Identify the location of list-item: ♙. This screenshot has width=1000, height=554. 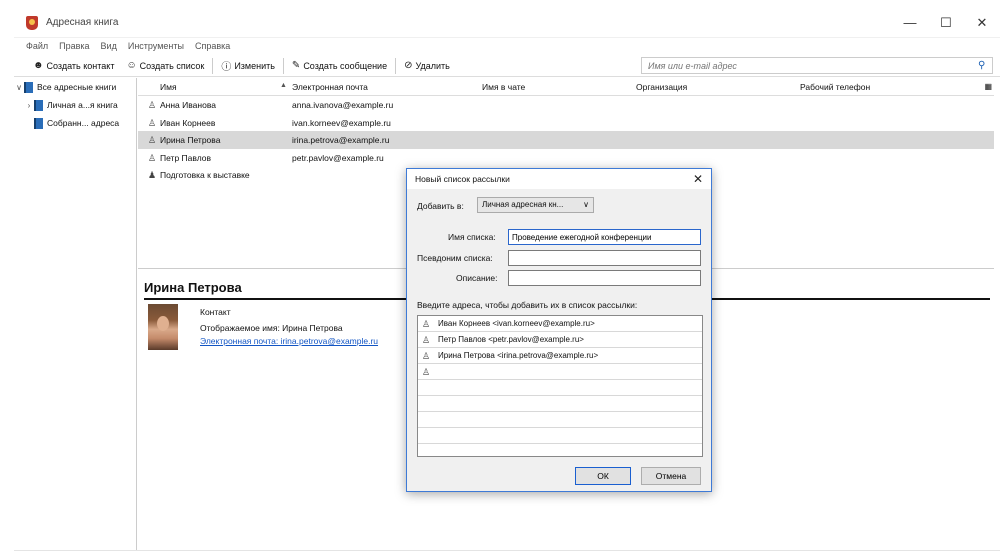
(560, 372).